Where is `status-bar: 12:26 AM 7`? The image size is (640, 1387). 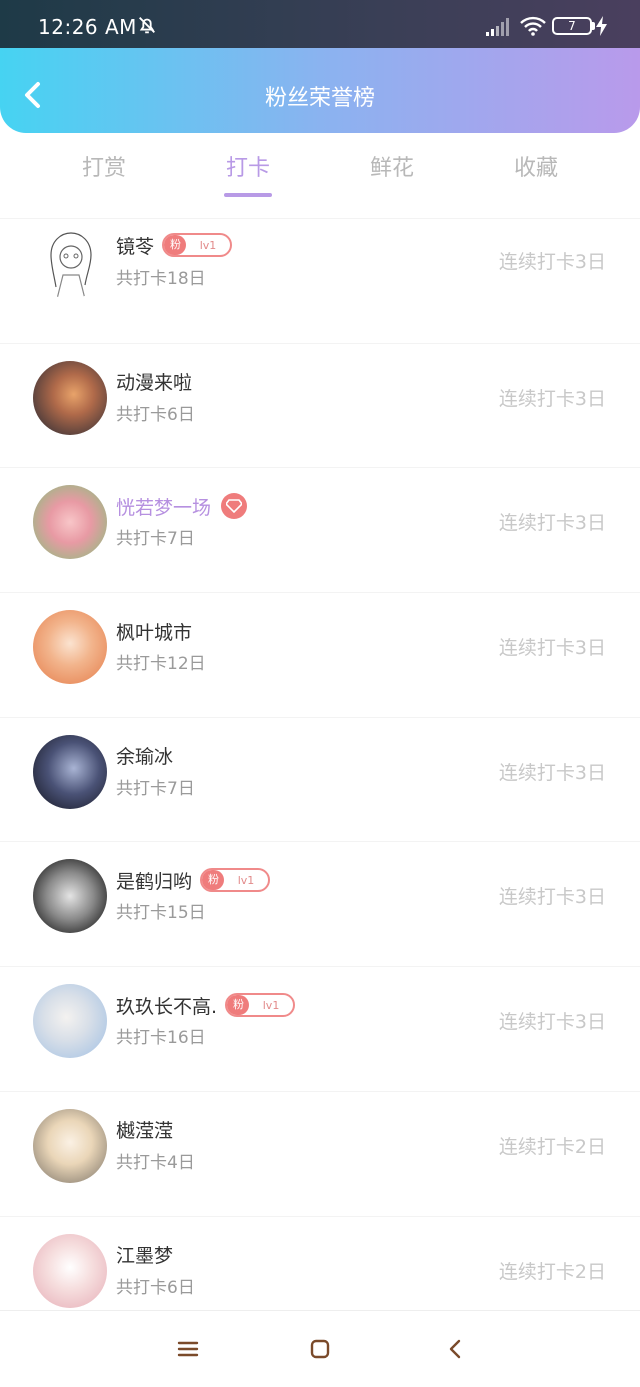 status-bar: 12:26 AM 7 is located at coordinates (320, 24).